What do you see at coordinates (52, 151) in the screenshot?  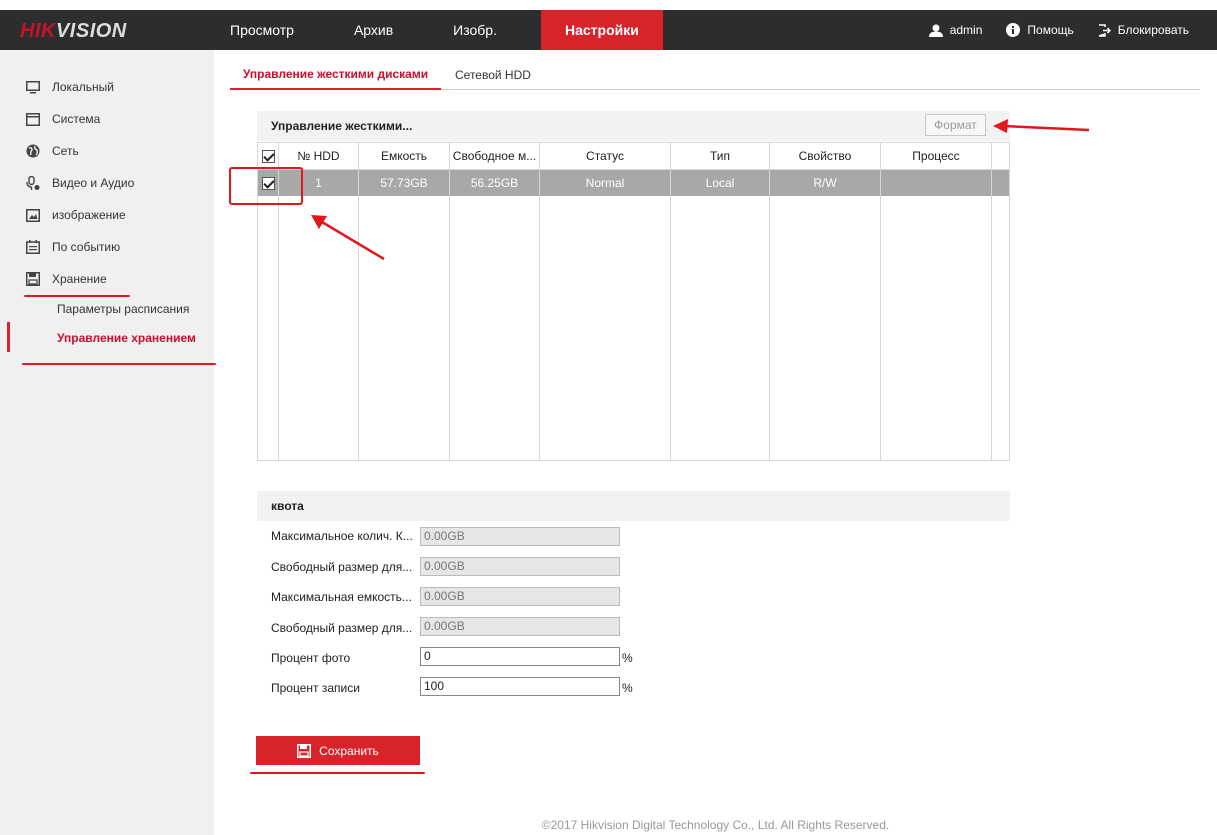 I see `sidebar-item-network: Сеть` at bounding box center [52, 151].